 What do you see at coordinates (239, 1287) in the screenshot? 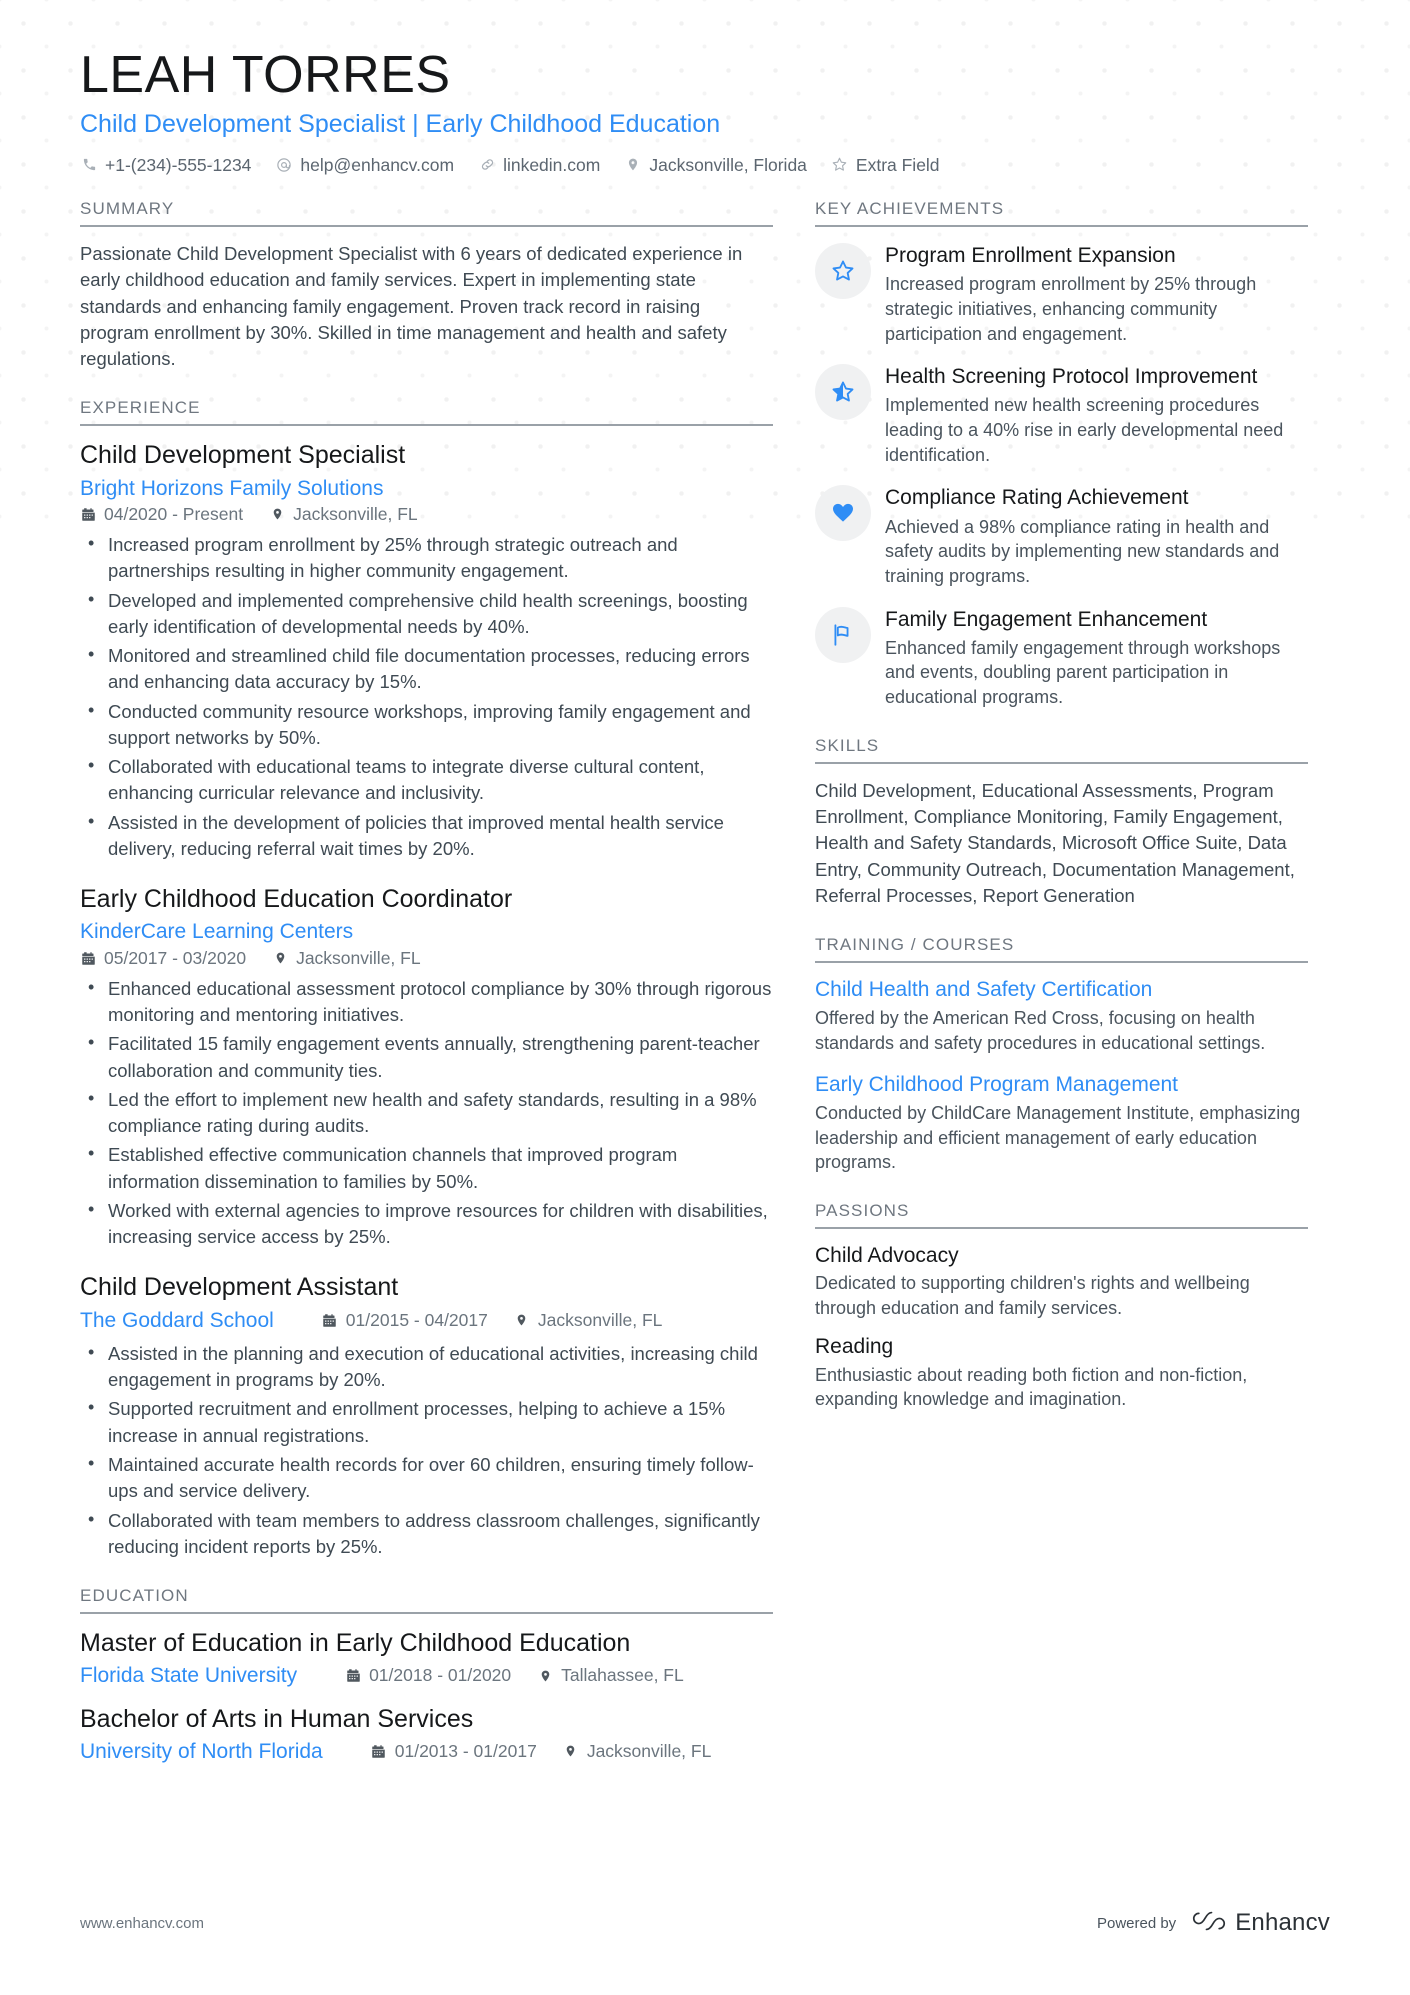
I see `job-role: Child Development Assistant` at bounding box center [239, 1287].